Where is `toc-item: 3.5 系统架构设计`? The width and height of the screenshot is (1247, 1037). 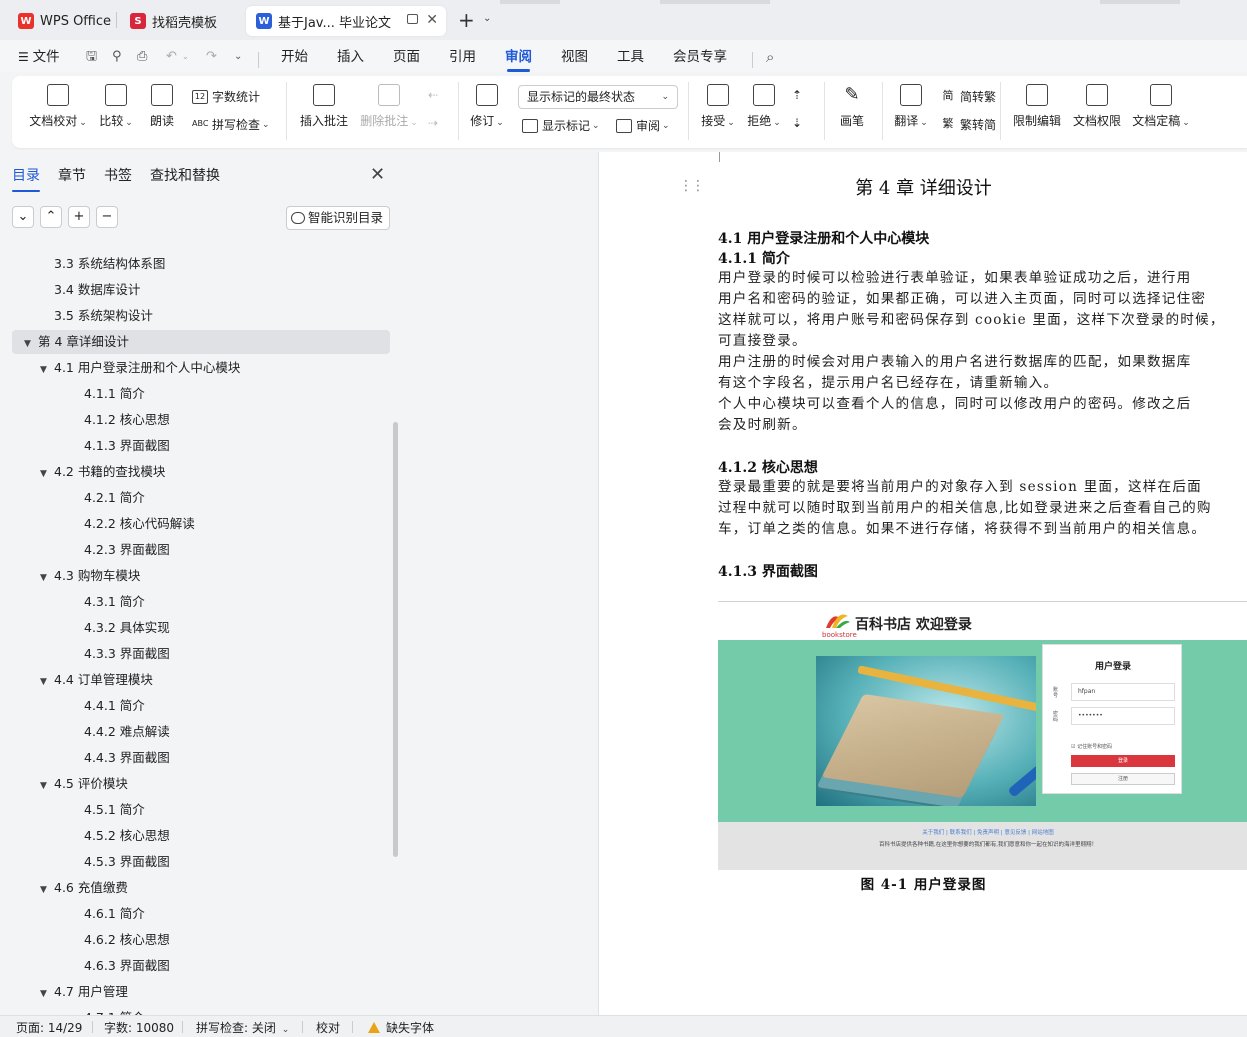
toc-item: 3.5 系统架构设计 is located at coordinates (103, 316).